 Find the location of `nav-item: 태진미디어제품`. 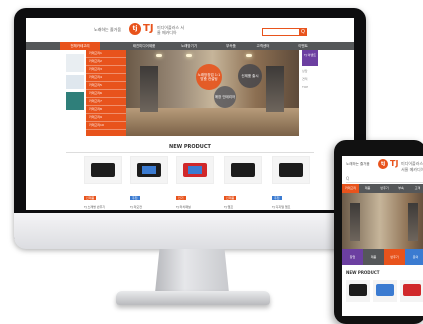

nav-item: 태진미디어제품 is located at coordinates (144, 46).